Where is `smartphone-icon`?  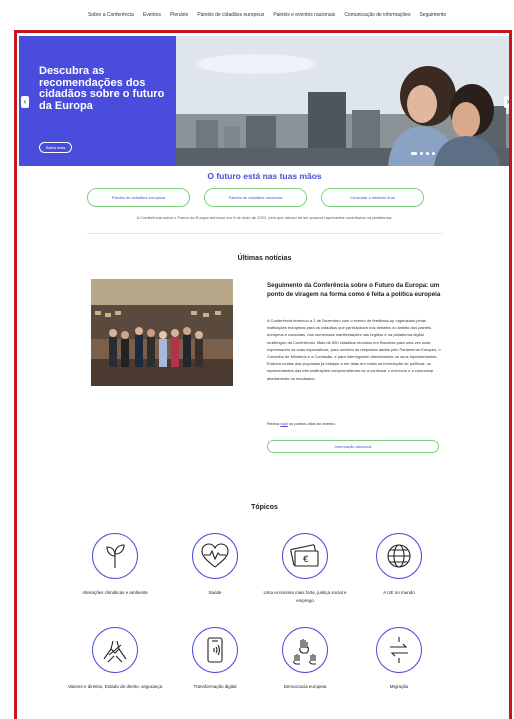 smartphone-icon is located at coordinates (215, 650).